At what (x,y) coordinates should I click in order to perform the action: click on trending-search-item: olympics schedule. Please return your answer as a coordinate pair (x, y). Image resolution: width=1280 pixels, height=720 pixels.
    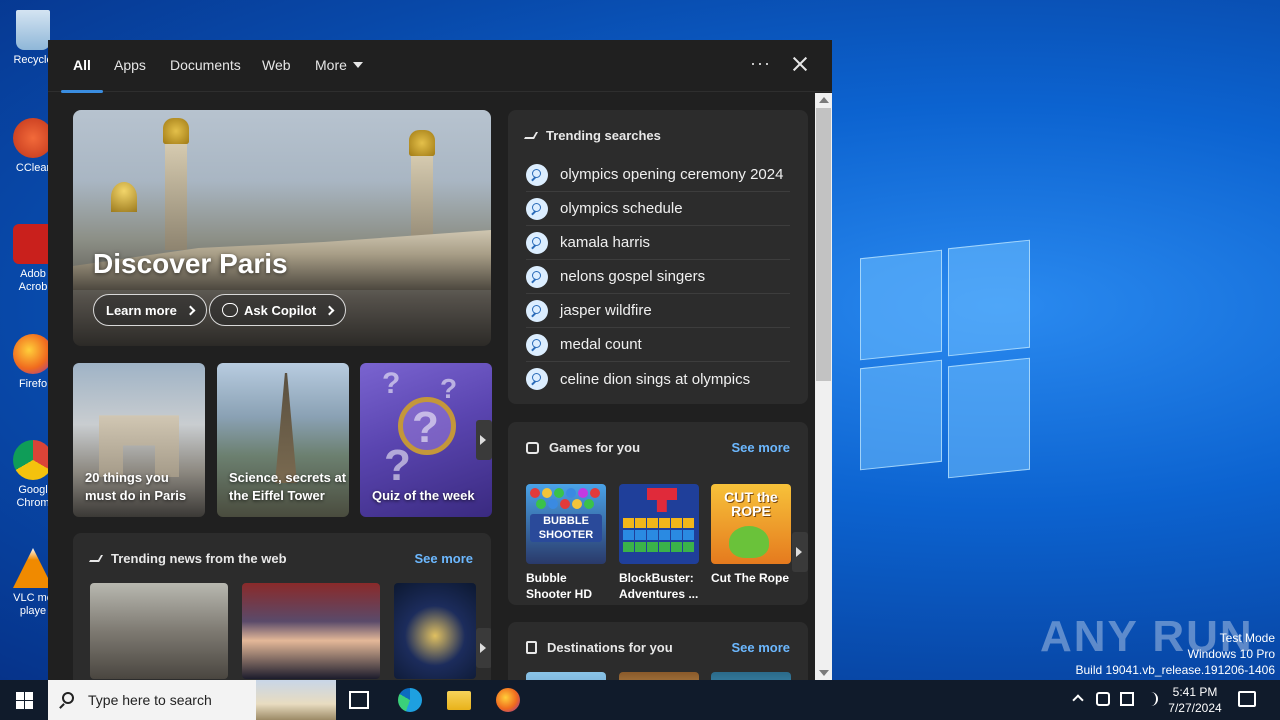
    Looking at the image, I should click on (658, 209).